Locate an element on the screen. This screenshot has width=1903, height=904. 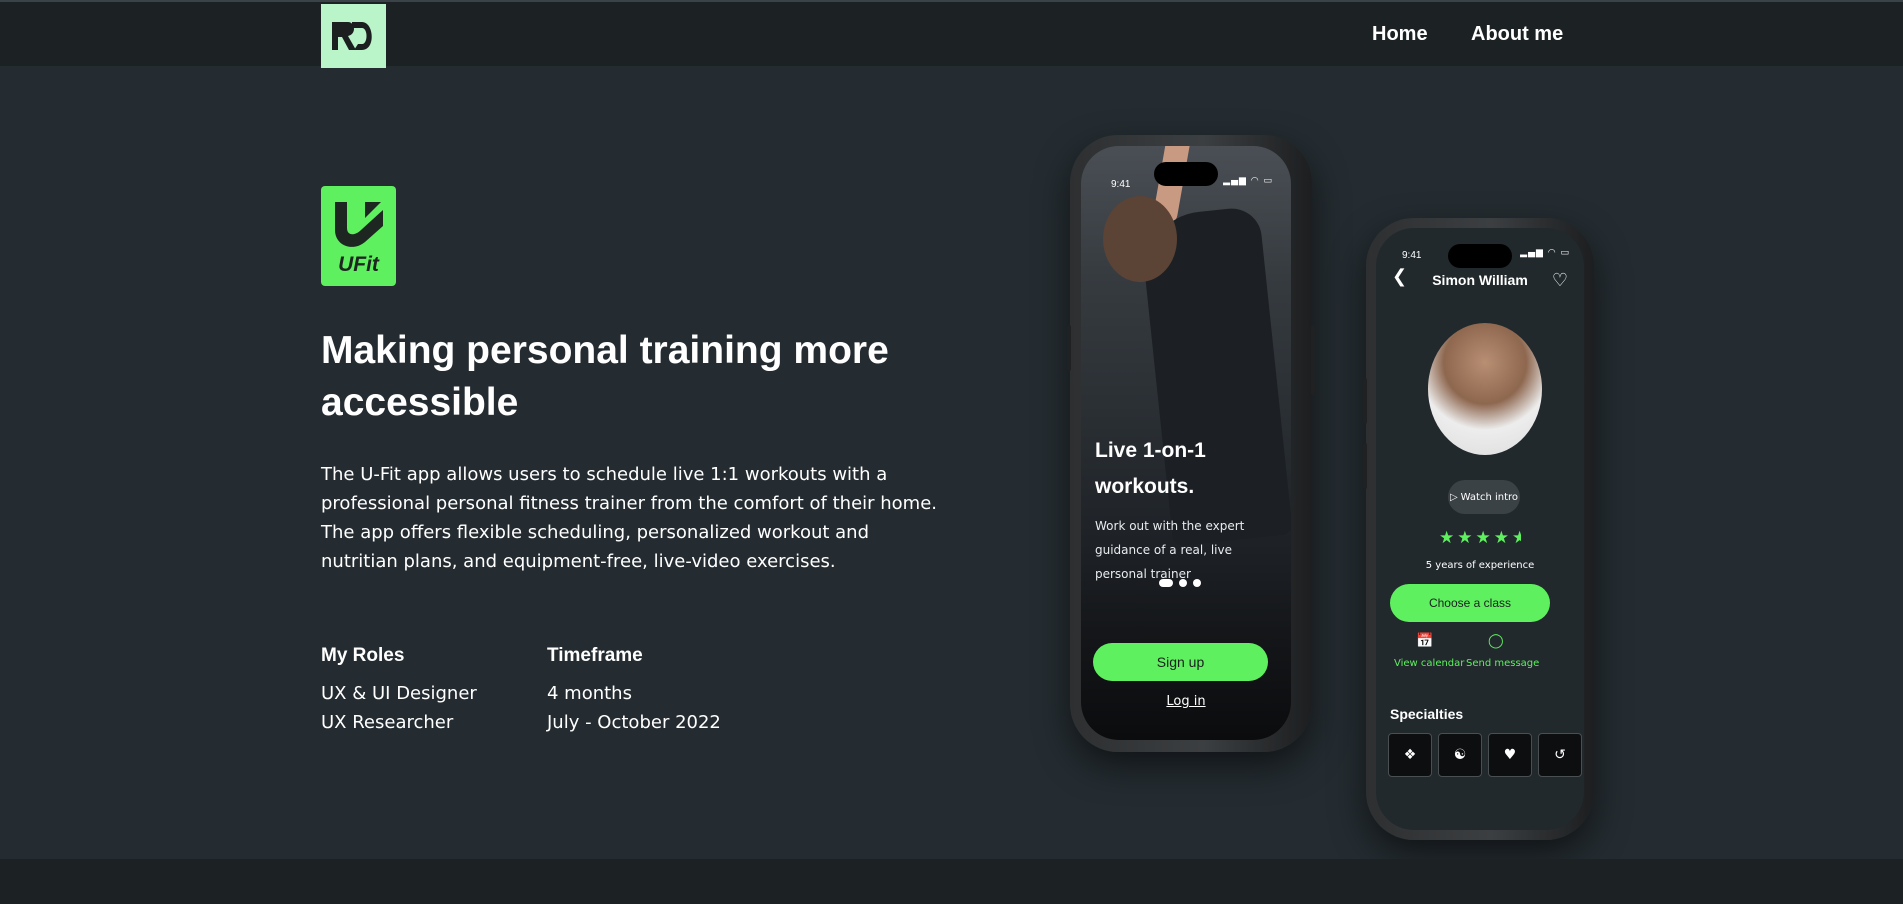
calendar-icon: 📅 is located at coordinates (1424, 641).